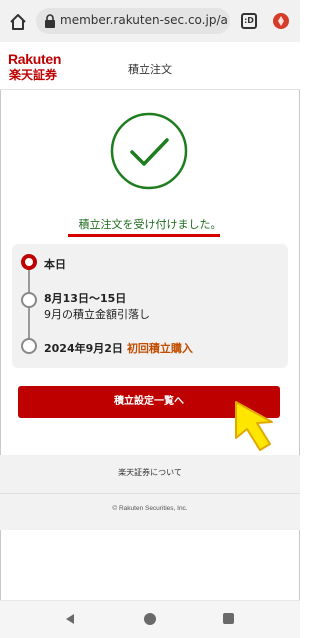 Image resolution: width=320 pixels, height=638 pixels. What do you see at coordinates (70, 619) in the screenshot?
I see `back-icon` at bounding box center [70, 619].